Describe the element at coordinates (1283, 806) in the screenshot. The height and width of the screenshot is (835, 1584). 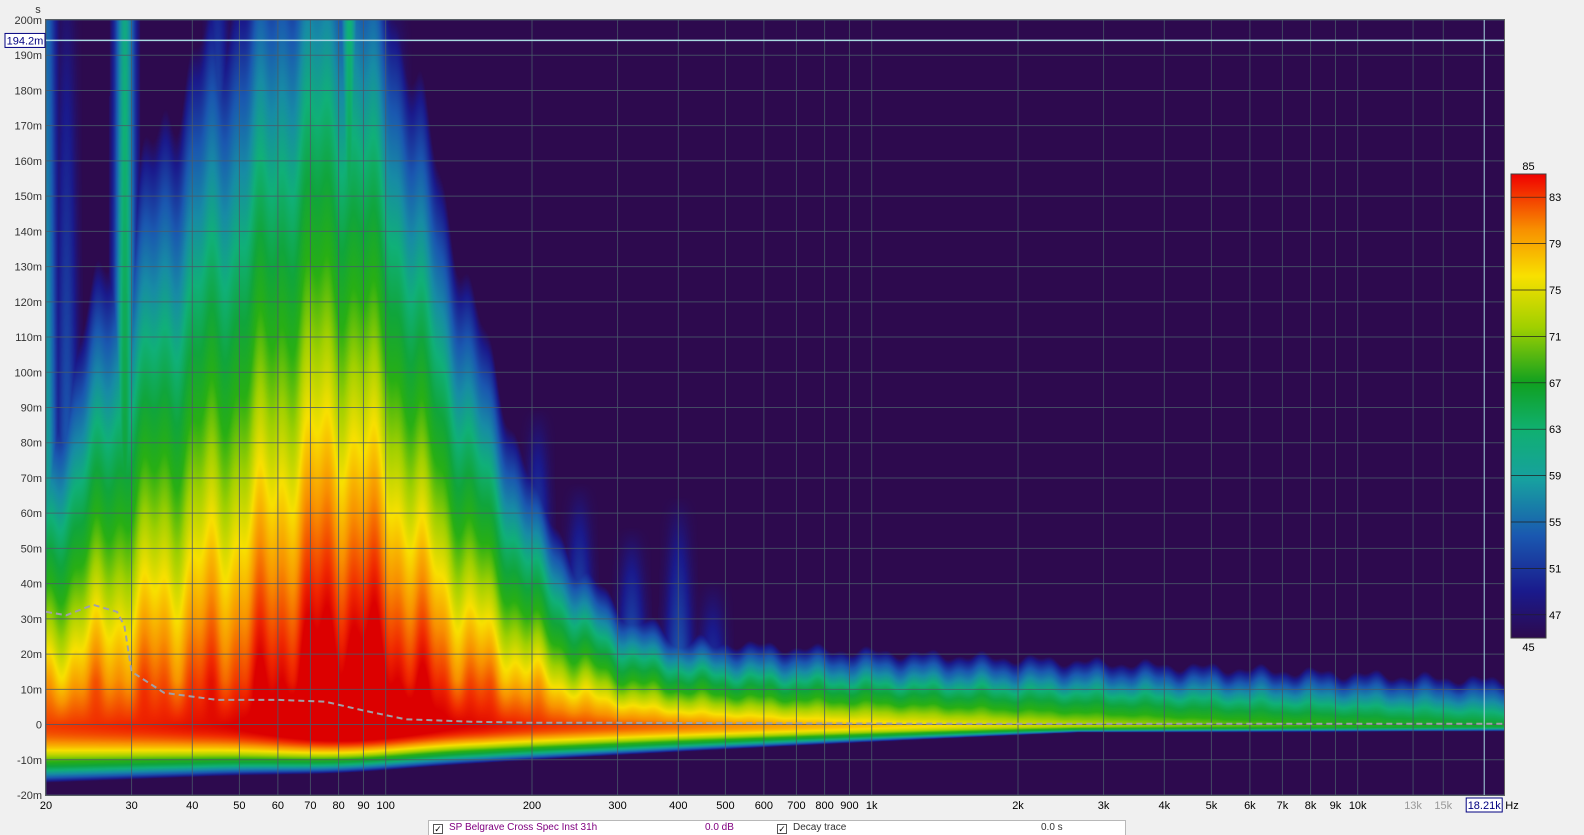
I see `x-tick-label: 7k` at that location.